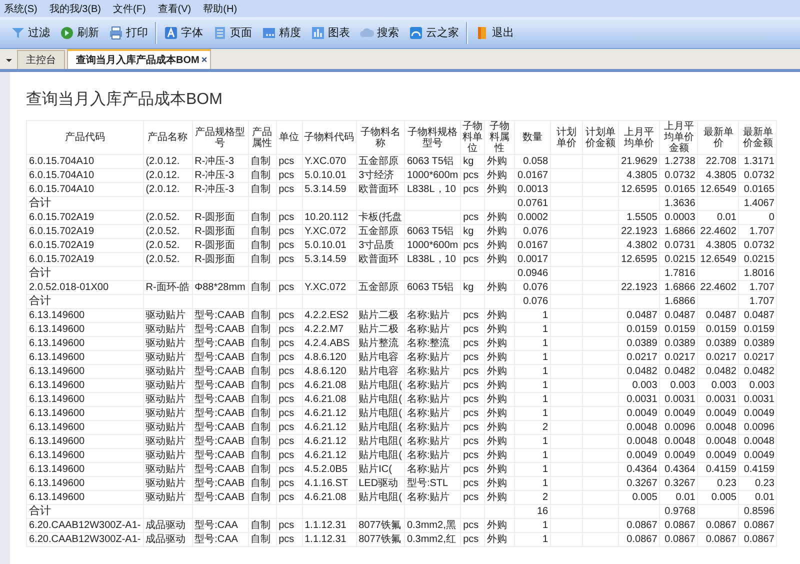  Describe the element at coordinates (380, 259) in the screenshot. I see `table-cell: 欧普面环` at that location.